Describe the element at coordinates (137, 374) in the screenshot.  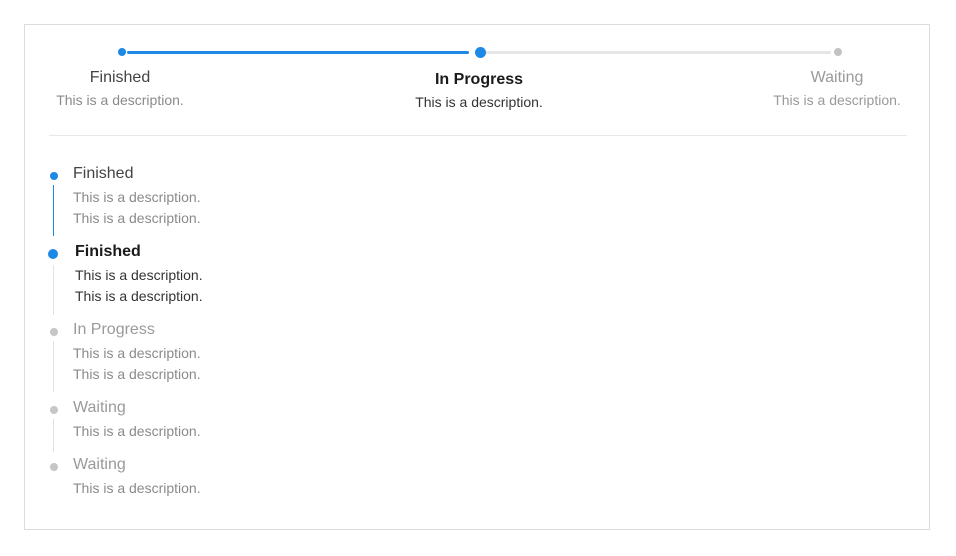
I see `vertical-step-3-description-2: This is a description.` at that location.